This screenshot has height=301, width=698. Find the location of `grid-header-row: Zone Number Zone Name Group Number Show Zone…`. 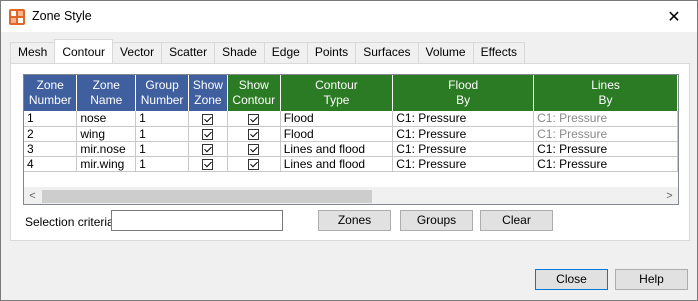

grid-header-row: Zone Number Zone Name Group Number Show Zone… is located at coordinates (351, 93).